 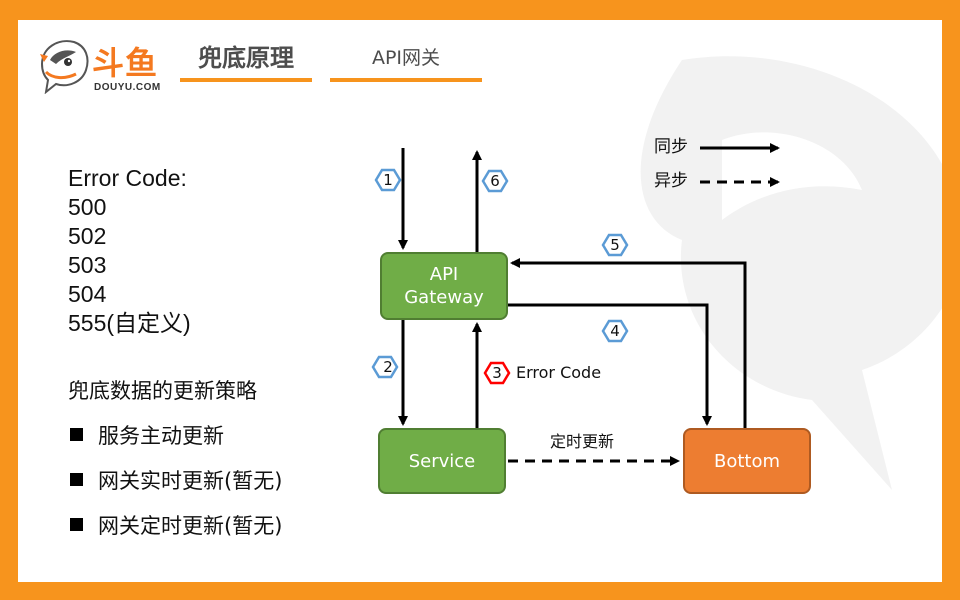 I want to click on step-number-4: 4, so click(x=615, y=331).